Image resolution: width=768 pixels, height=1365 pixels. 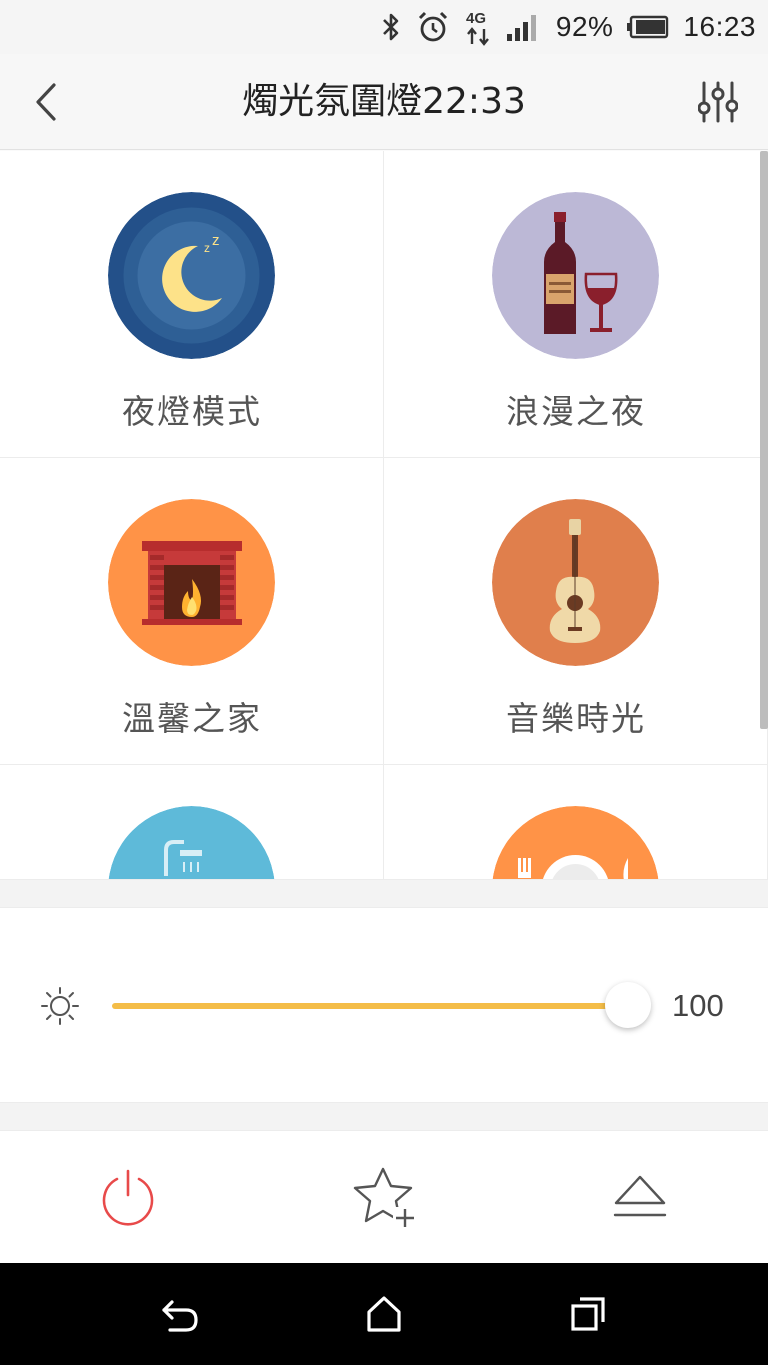 What do you see at coordinates (370, 1006) in the screenshot?
I see `brightness-slider-track` at bounding box center [370, 1006].